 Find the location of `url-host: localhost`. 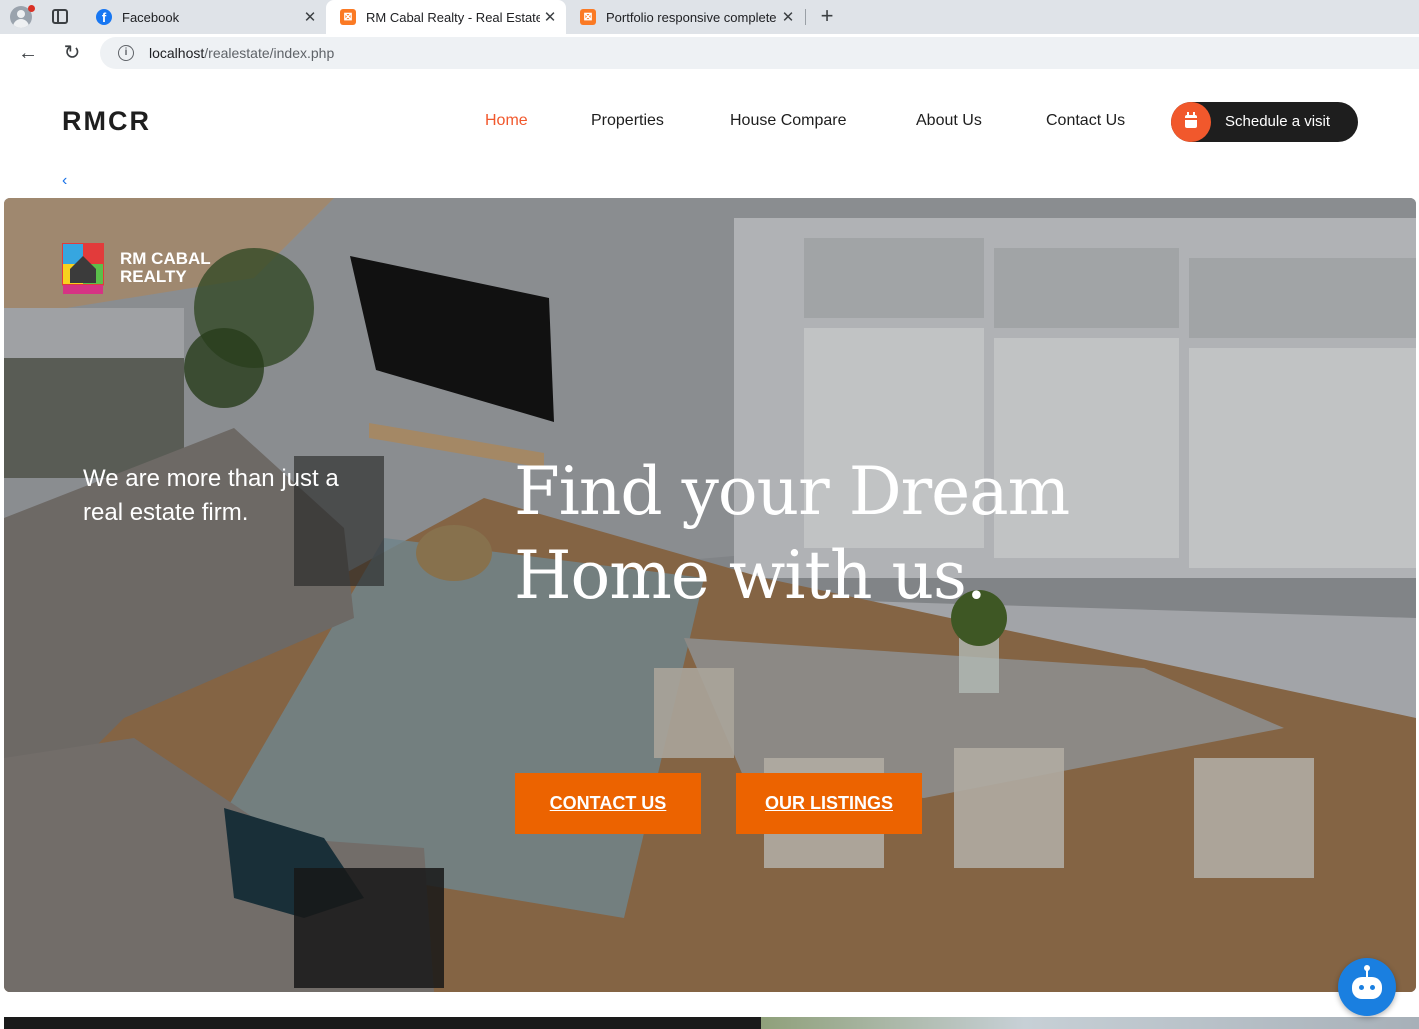

url-host: localhost is located at coordinates (177, 53).